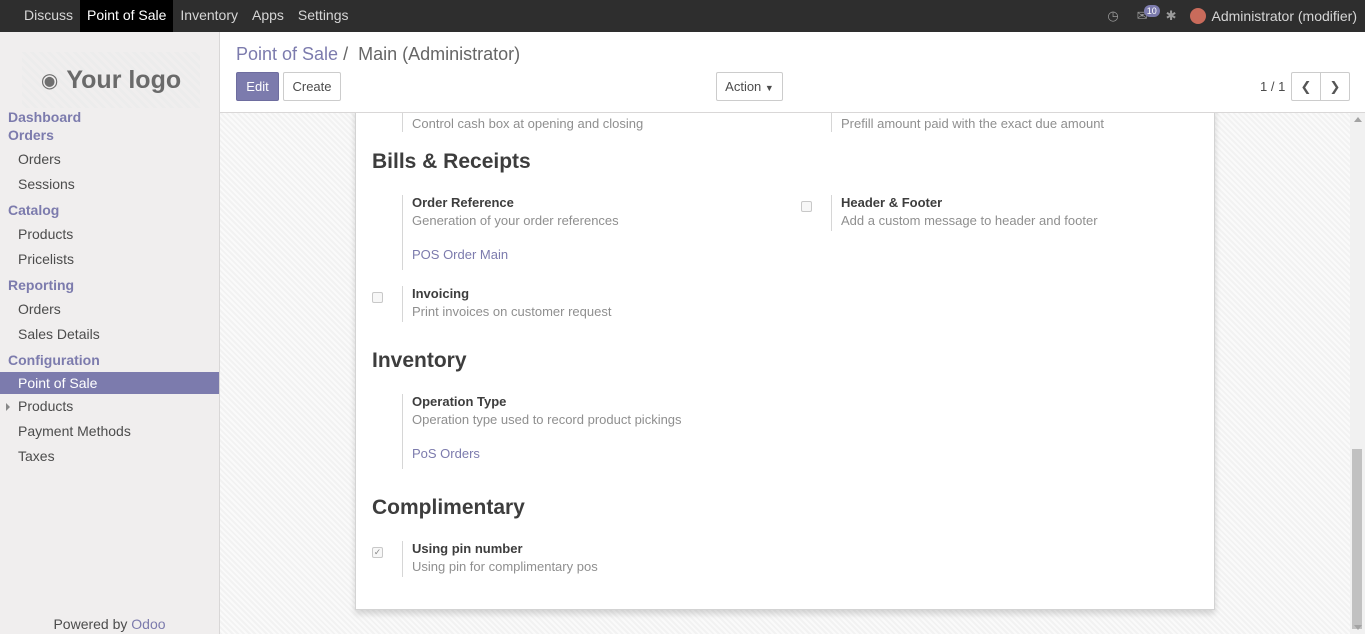 The image size is (1365, 634). Describe the element at coordinates (46, 184) in the screenshot. I see `sidebar-label: Sessions` at that location.